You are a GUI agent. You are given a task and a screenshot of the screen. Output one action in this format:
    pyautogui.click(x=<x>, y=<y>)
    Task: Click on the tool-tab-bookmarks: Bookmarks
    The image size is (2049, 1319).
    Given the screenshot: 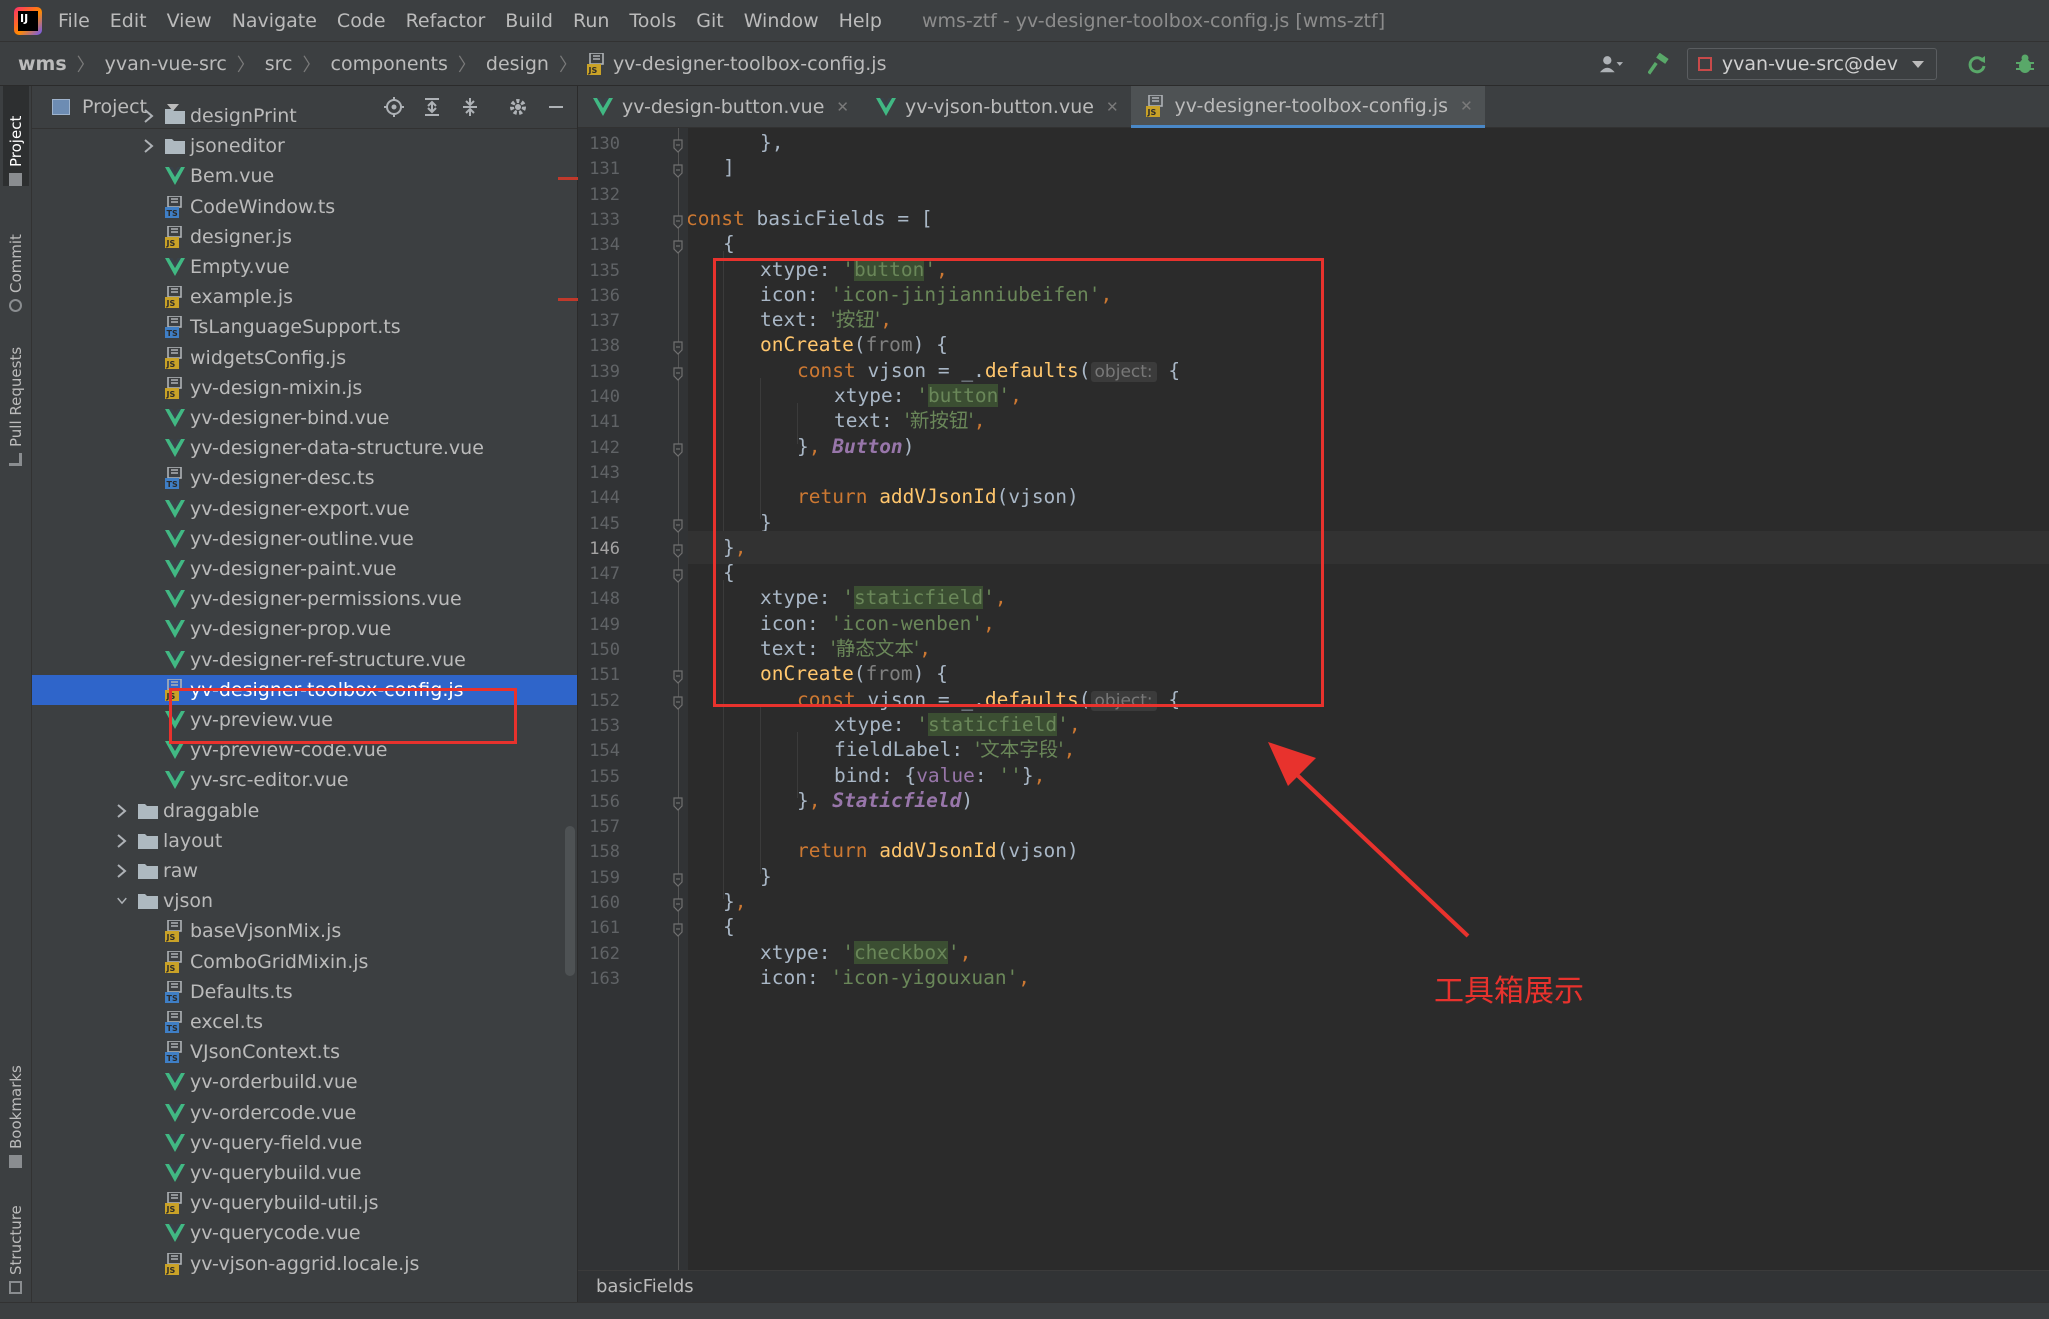 What is the action you would take?
    pyautogui.click(x=16, y=1107)
    